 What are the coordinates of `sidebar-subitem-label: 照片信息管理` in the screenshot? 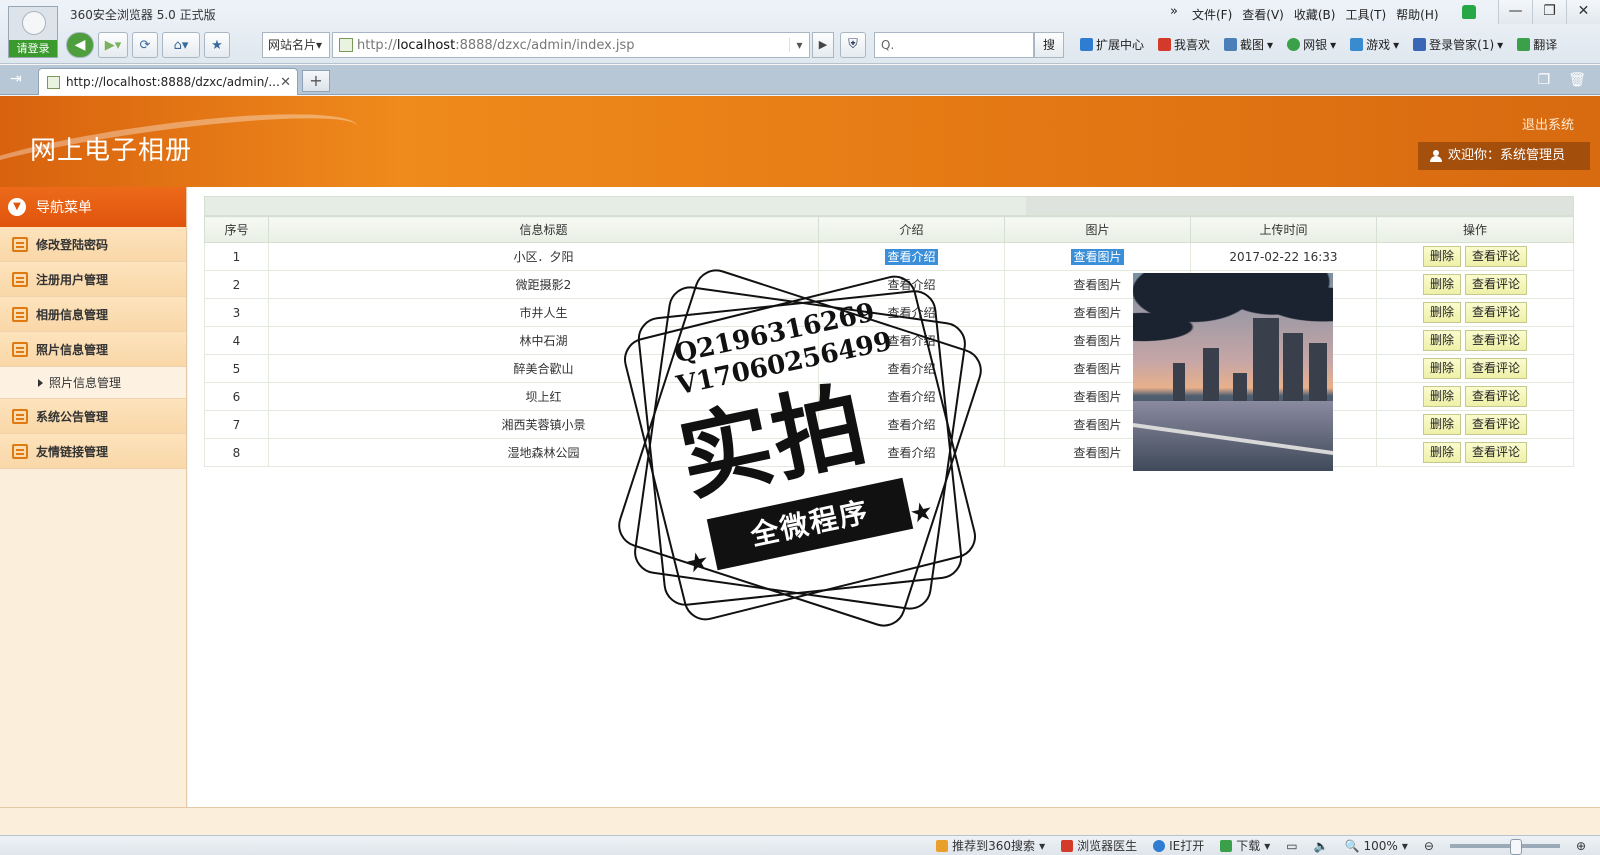 It's located at (85, 383).